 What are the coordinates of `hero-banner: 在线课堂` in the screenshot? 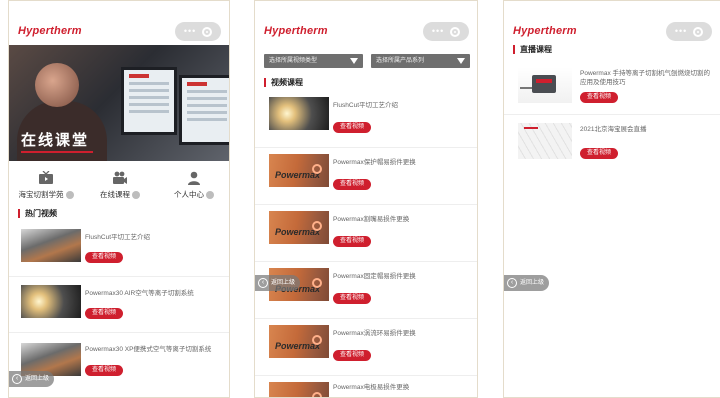 It's located at (119, 103).